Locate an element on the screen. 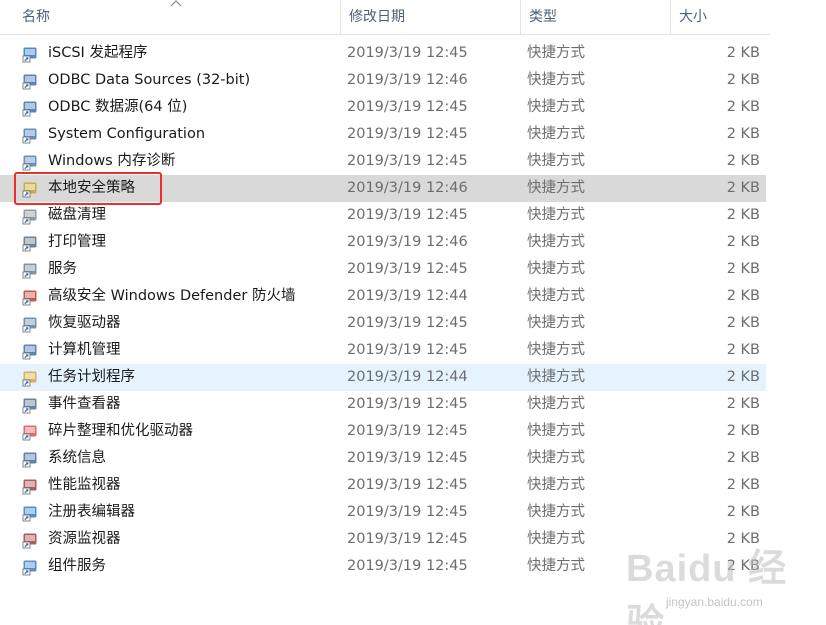 Image resolution: width=826 pixels, height=625 pixels. odbc-icon is located at coordinates (31, 108).